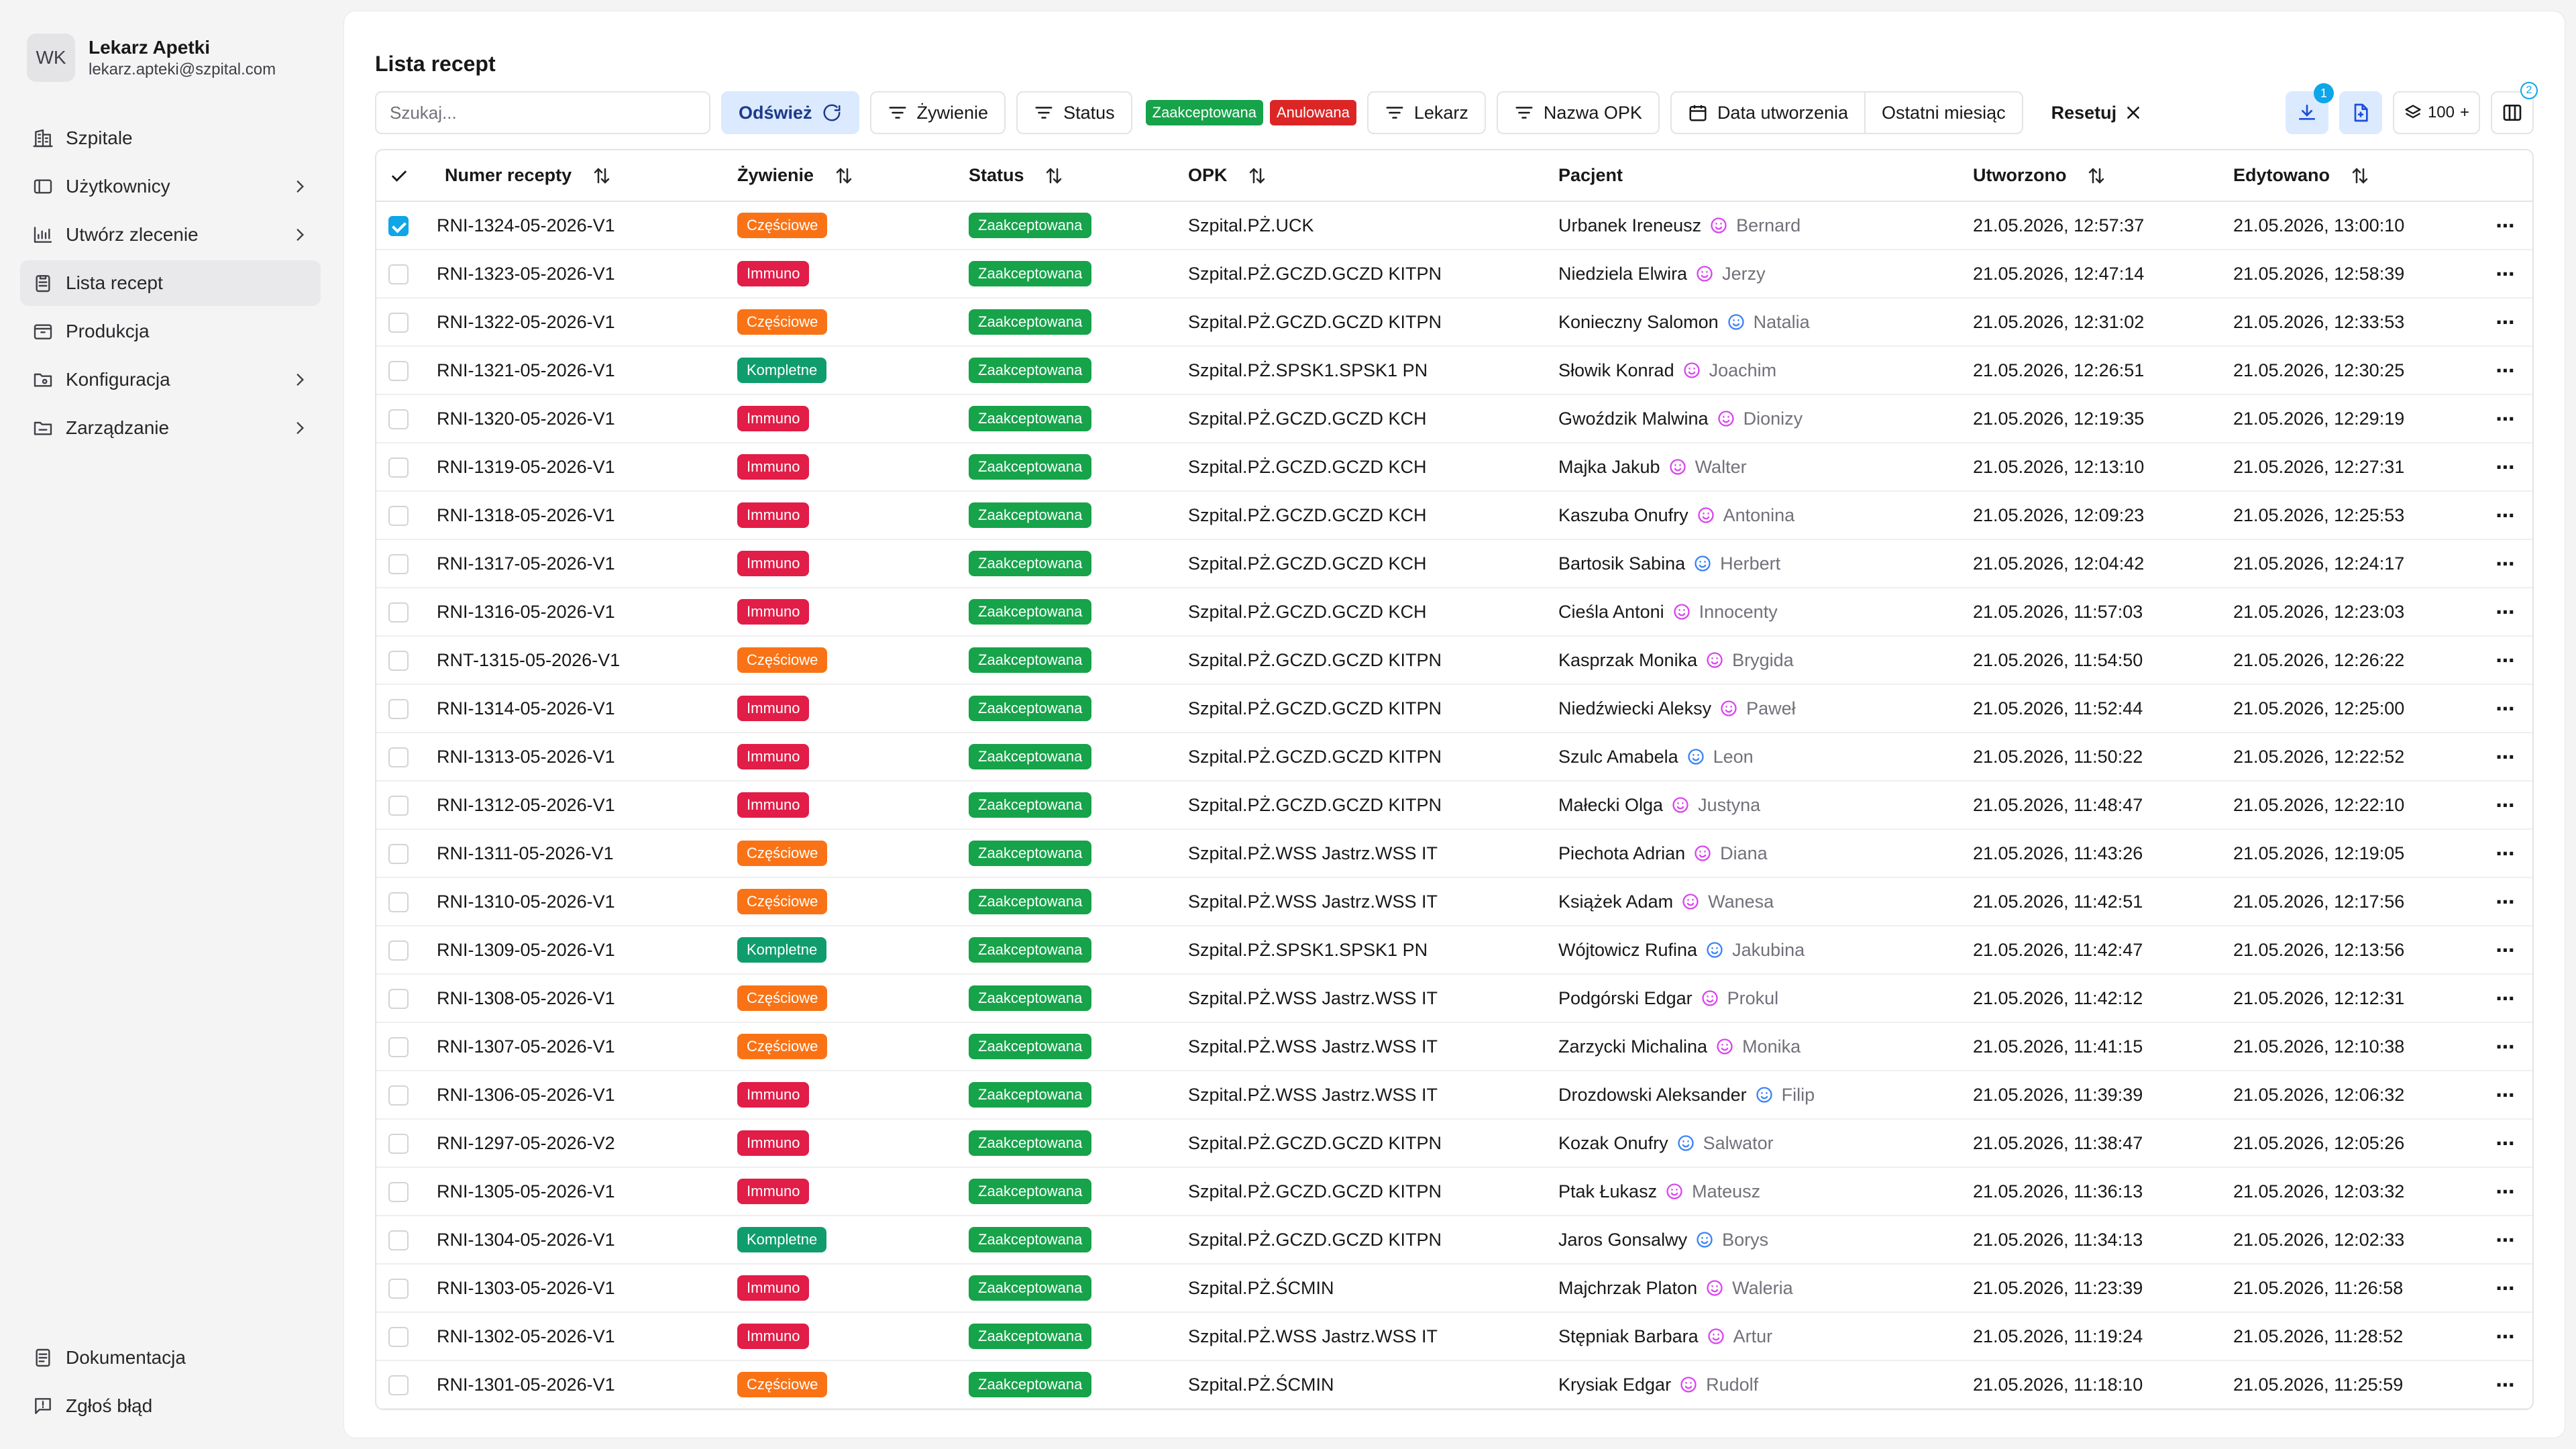 The width and height of the screenshot is (2576, 1449). I want to click on column-edited: Edytowano, so click(2351, 175).